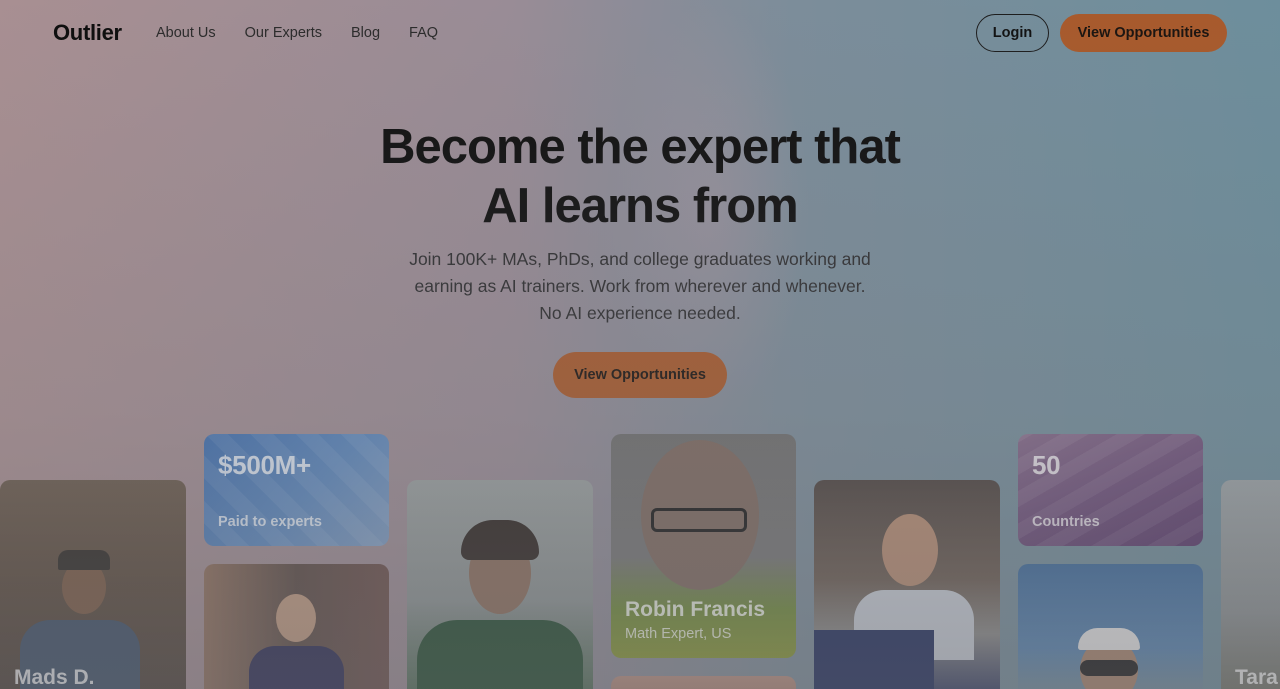 This screenshot has width=1280, height=689. What do you see at coordinates (1109, 668) in the screenshot?
I see `sunglasses-shape` at bounding box center [1109, 668].